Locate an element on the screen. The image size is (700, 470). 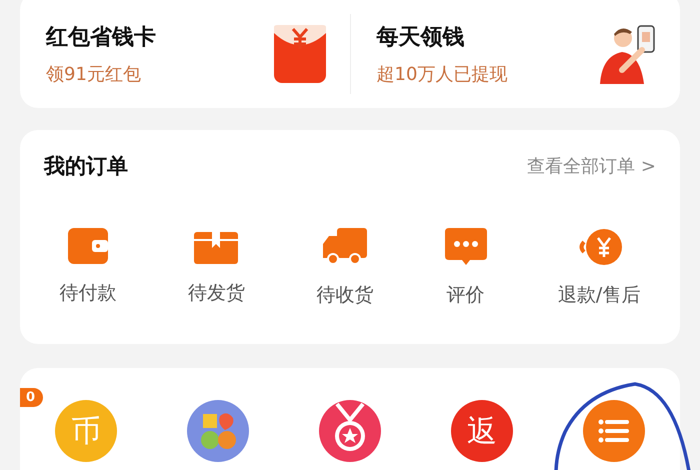
order-status-button: 评价 is located at coordinates (465, 268).